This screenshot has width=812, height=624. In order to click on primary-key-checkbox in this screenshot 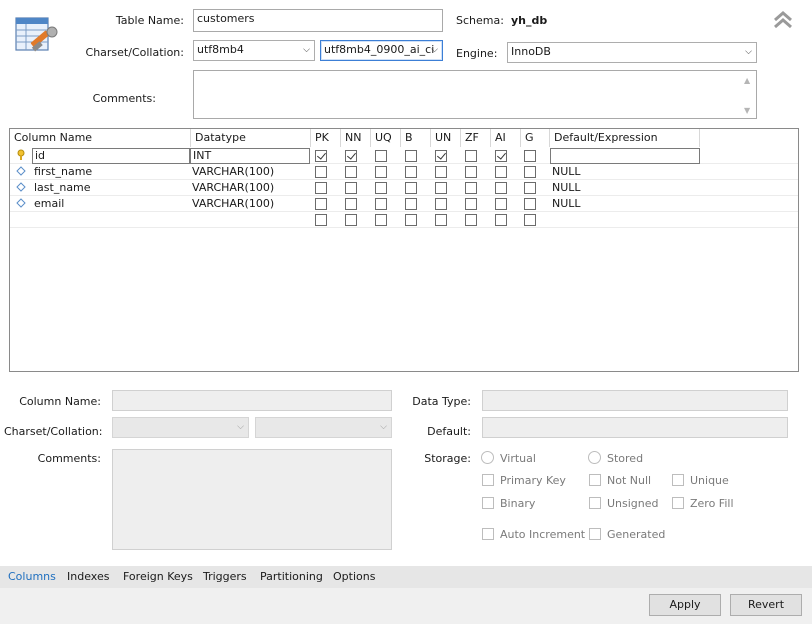, I will do `click(488, 480)`.